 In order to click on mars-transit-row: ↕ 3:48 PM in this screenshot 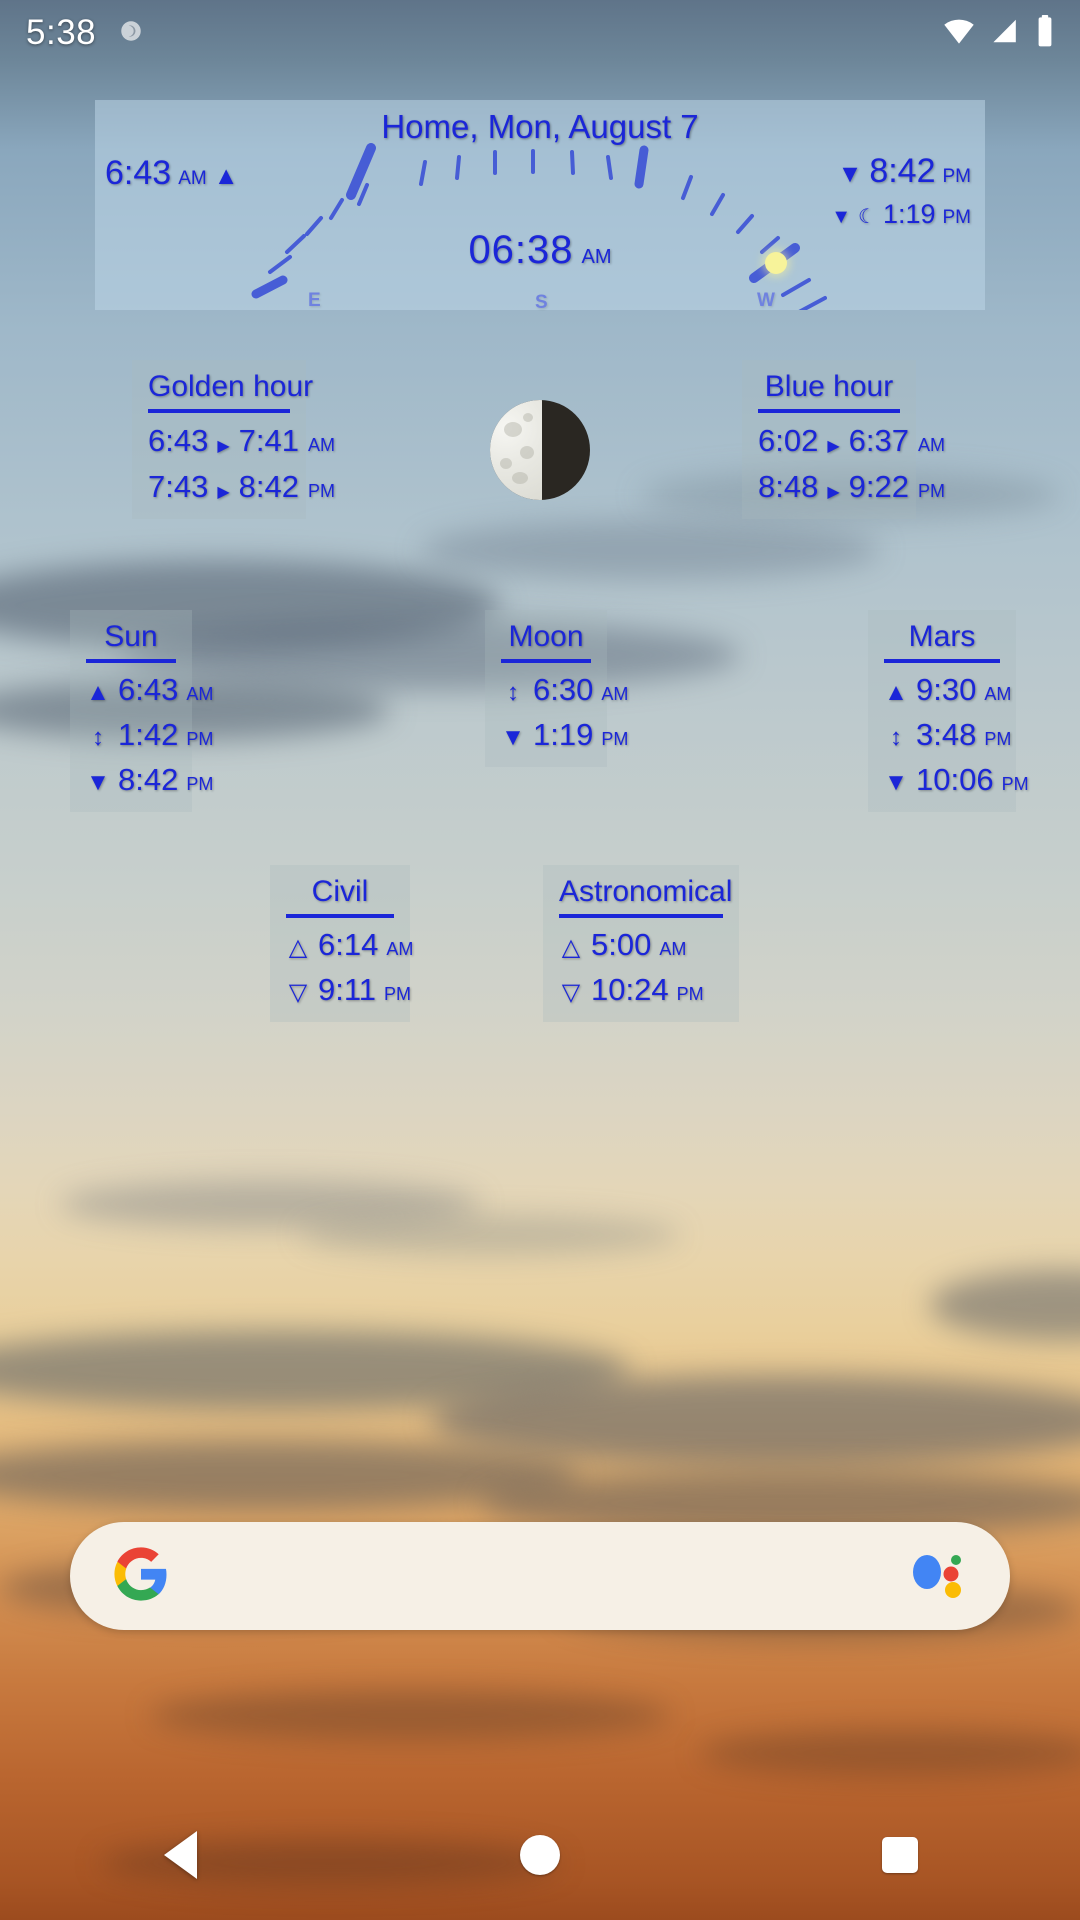, I will do `click(947, 735)`.